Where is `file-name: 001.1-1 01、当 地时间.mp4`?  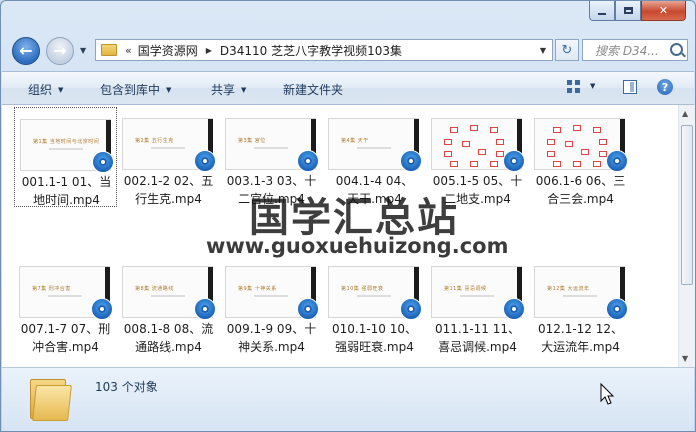
file-name: 001.1-1 01、当 地时间.mp4 is located at coordinates (66, 191).